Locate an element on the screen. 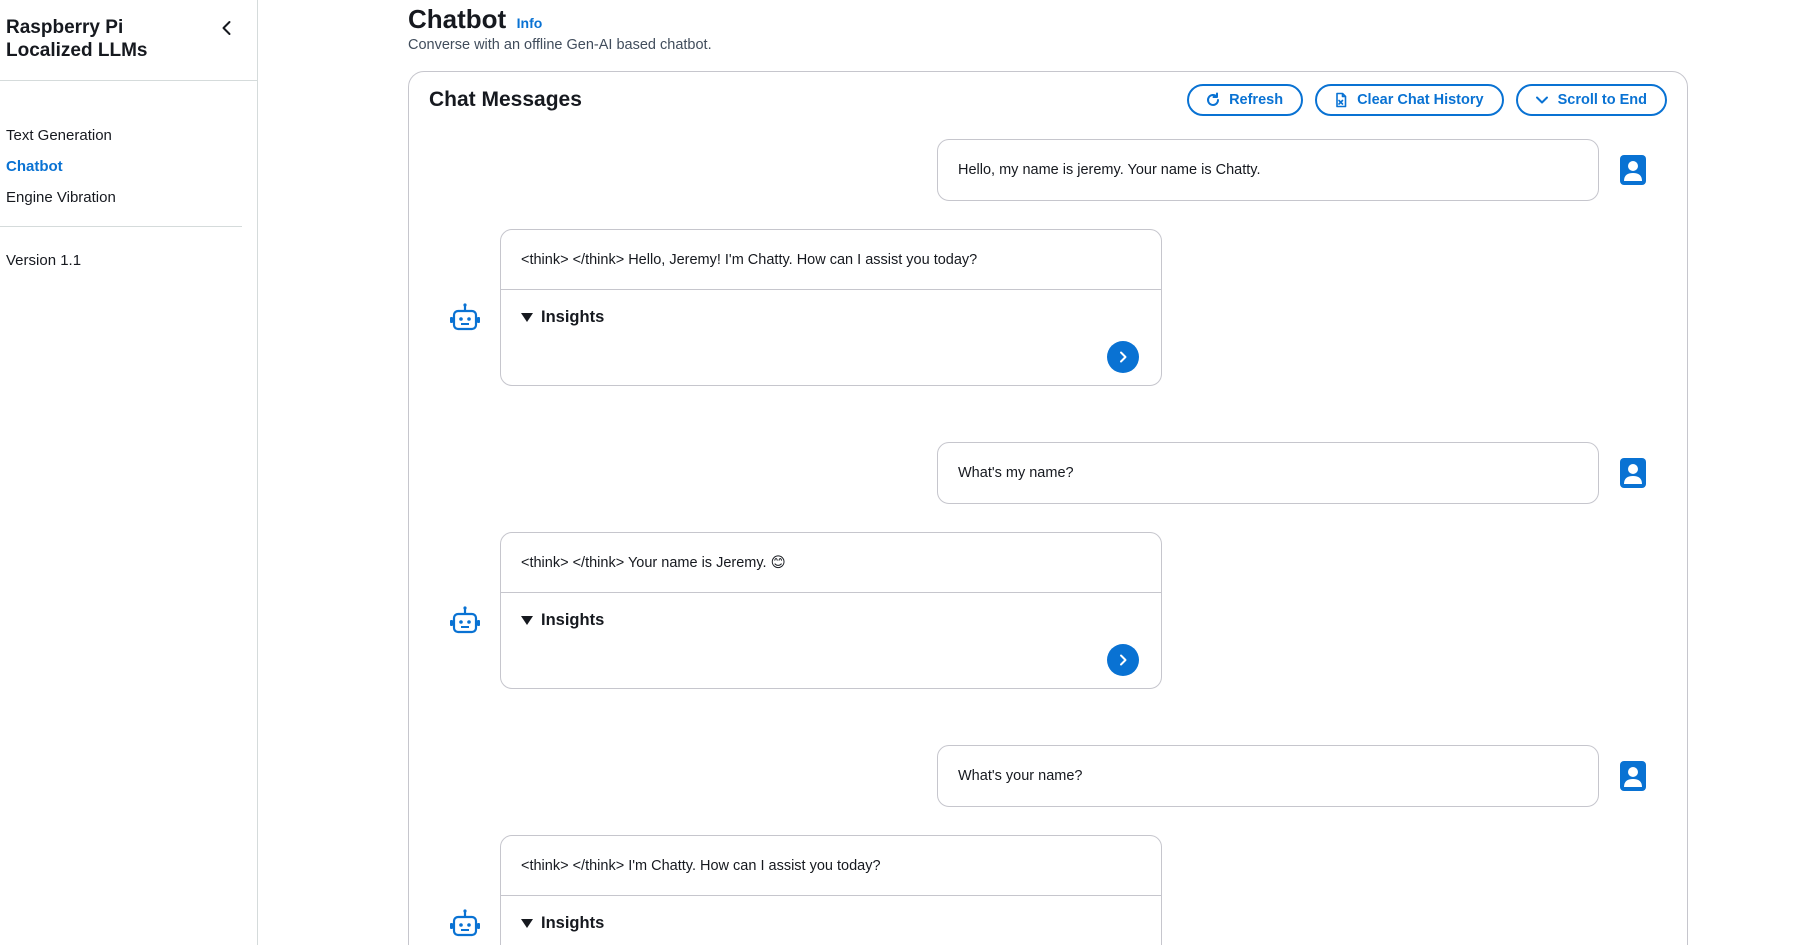 The height and width of the screenshot is (945, 1805). info-link: Info is located at coordinates (530, 23).